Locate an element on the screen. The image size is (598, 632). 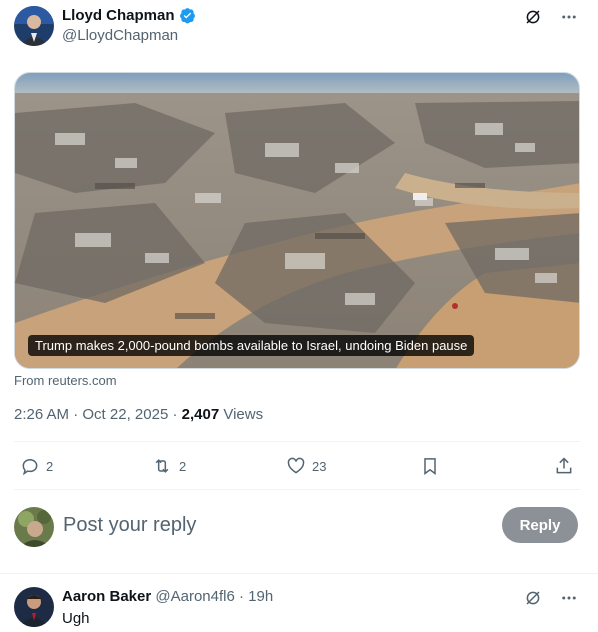
link-source: From reuters.com is located at coordinates (65, 380).